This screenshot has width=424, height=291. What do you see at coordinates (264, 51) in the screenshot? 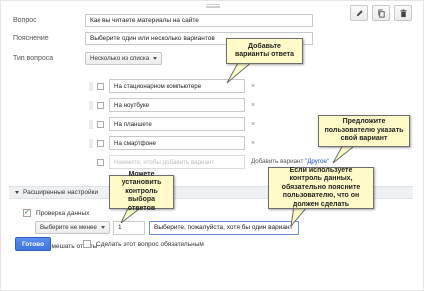
I see `callout-add-variants: Добавьте варианты ответа` at bounding box center [264, 51].